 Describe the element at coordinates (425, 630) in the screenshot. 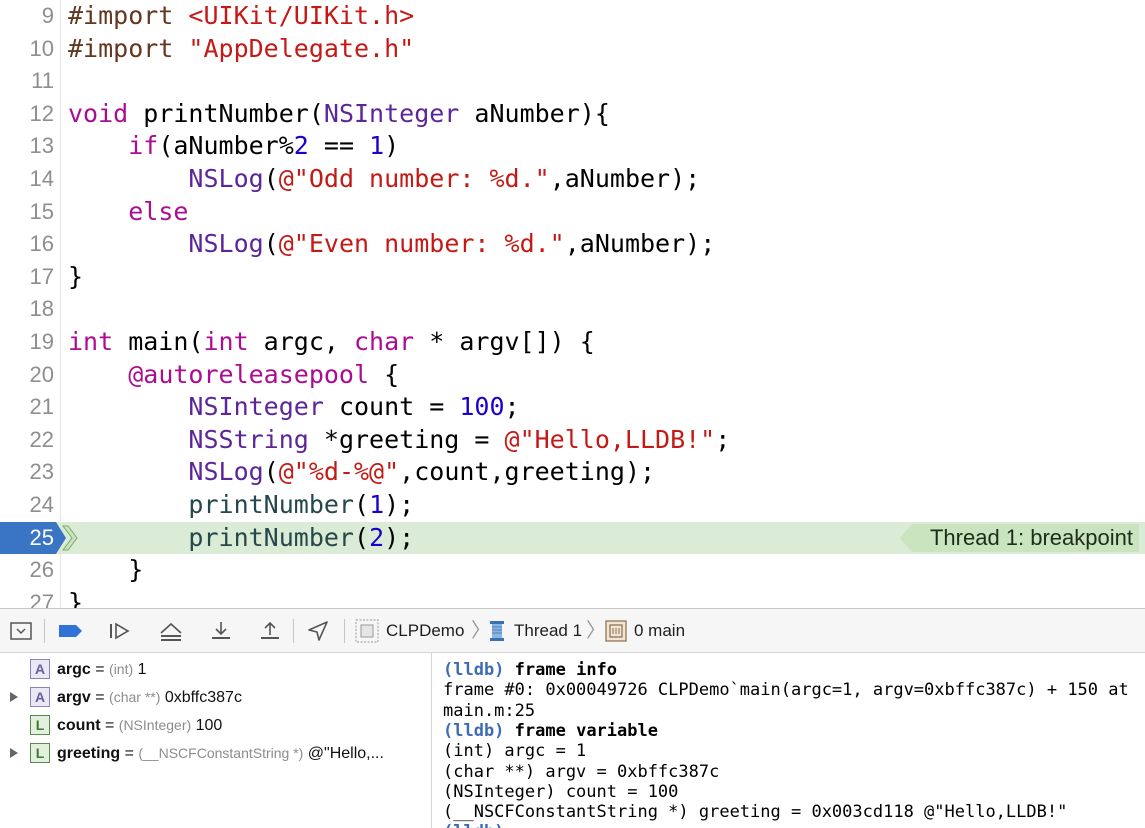

I see `breadcrumb-app-label: CLPDemo` at that location.